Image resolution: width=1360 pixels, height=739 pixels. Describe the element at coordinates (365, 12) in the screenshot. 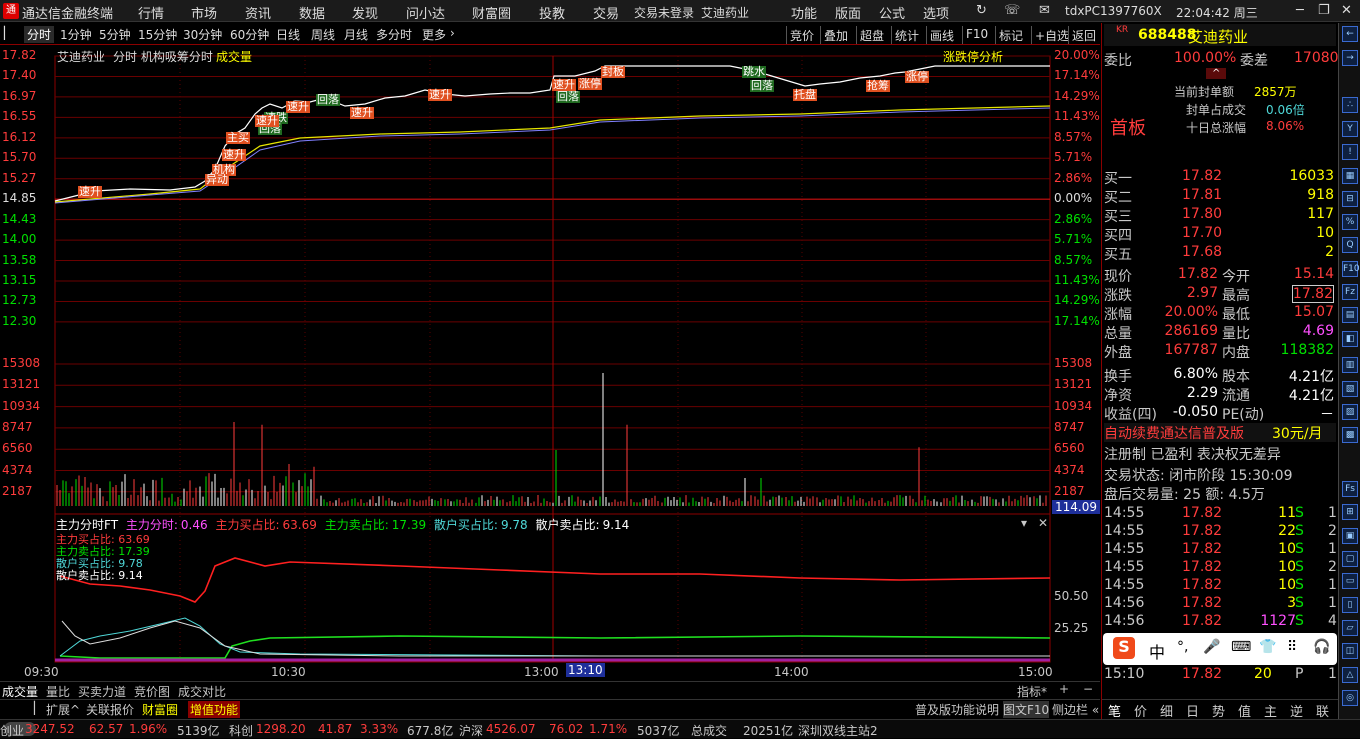

I see `menu-faxian: 发现` at that location.